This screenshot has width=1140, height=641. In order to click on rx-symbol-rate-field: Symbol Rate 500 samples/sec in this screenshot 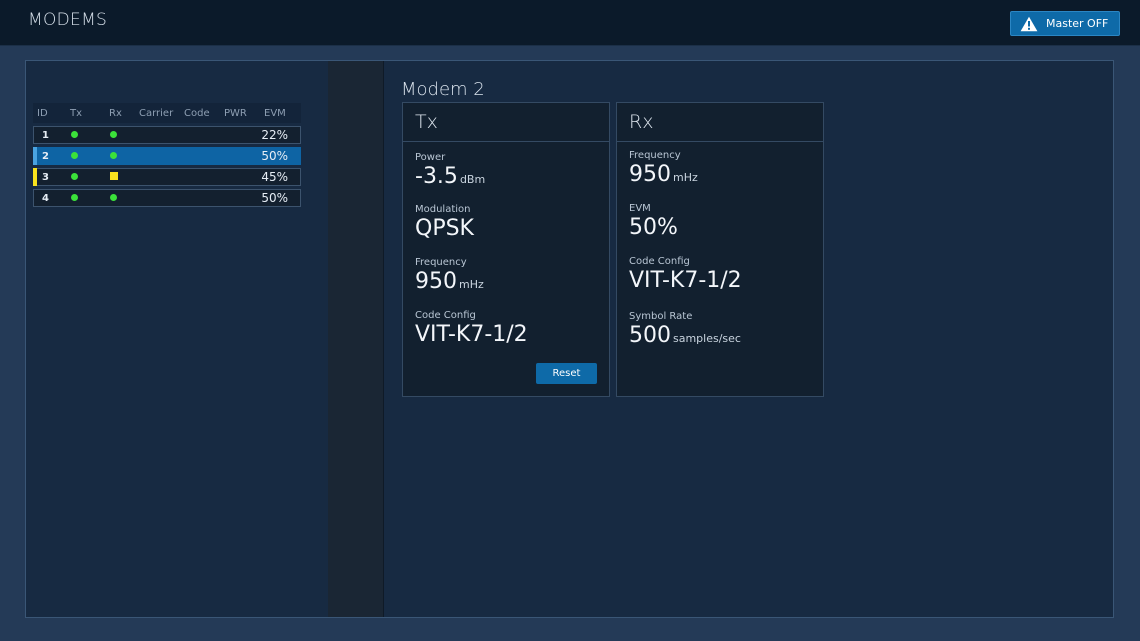, I will do `click(685, 331)`.